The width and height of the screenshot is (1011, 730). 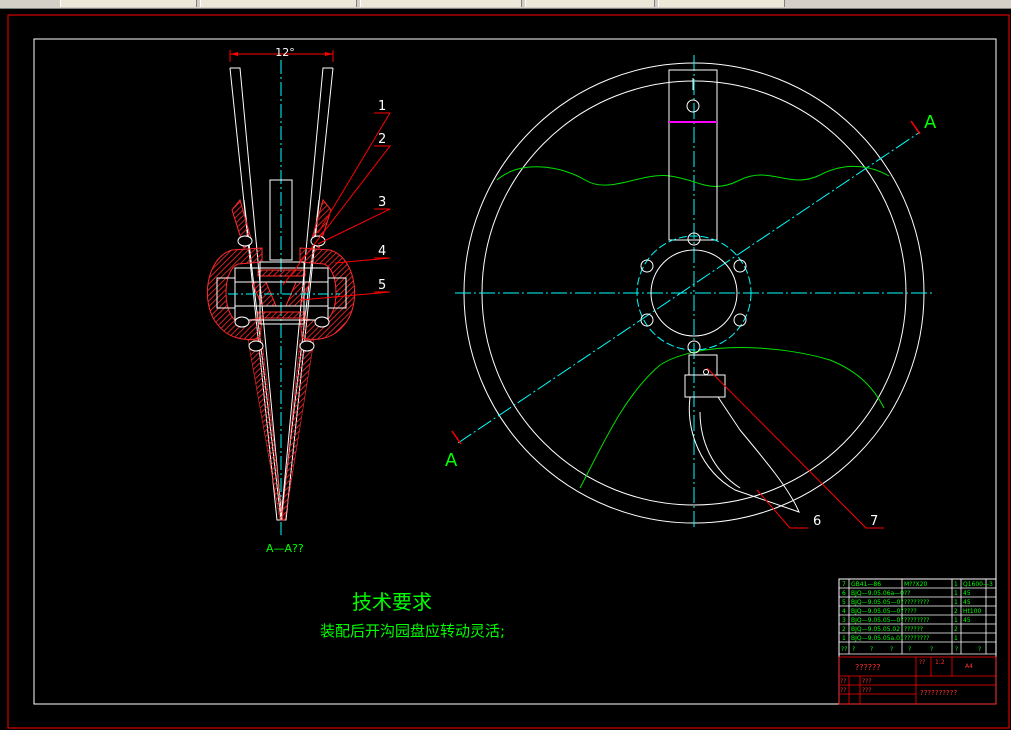 What do you see at coordinates (972, 611) in the screenshot?
I see `bom-cell-mat: Ht100` at bounding box center [972, 611].